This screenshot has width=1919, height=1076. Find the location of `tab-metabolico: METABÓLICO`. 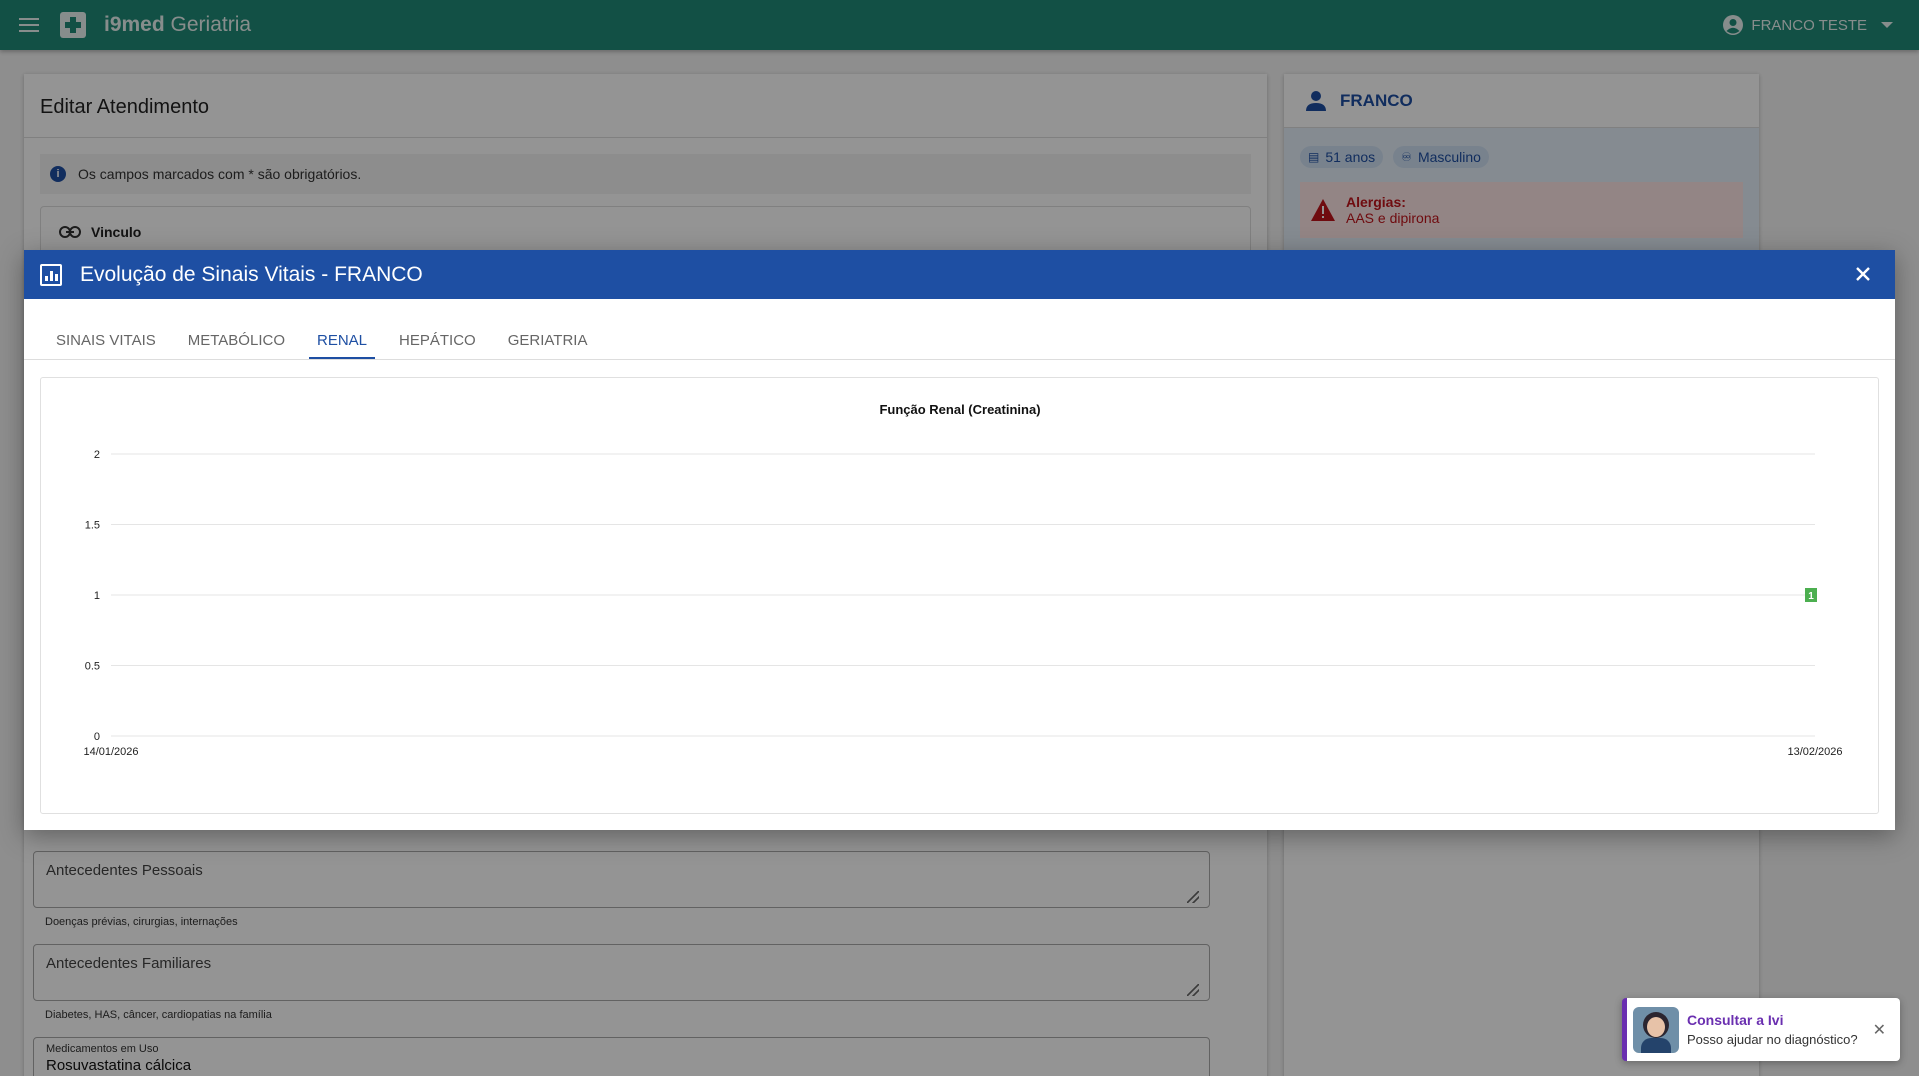

tab-metabolico: METABÓLICO is located at coordinates (236, 345).